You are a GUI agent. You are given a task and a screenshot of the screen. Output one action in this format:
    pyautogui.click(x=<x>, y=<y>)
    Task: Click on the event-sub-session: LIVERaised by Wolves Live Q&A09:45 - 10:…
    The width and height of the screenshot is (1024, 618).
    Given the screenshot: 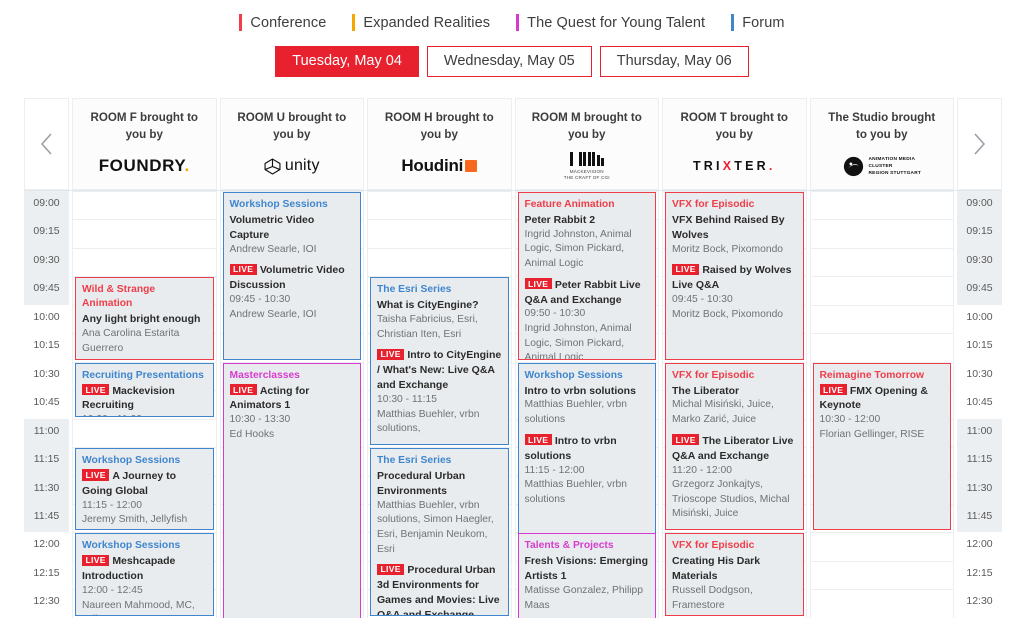 What is the action you would take?
    pyautogui.click(x=734, y=291)
    